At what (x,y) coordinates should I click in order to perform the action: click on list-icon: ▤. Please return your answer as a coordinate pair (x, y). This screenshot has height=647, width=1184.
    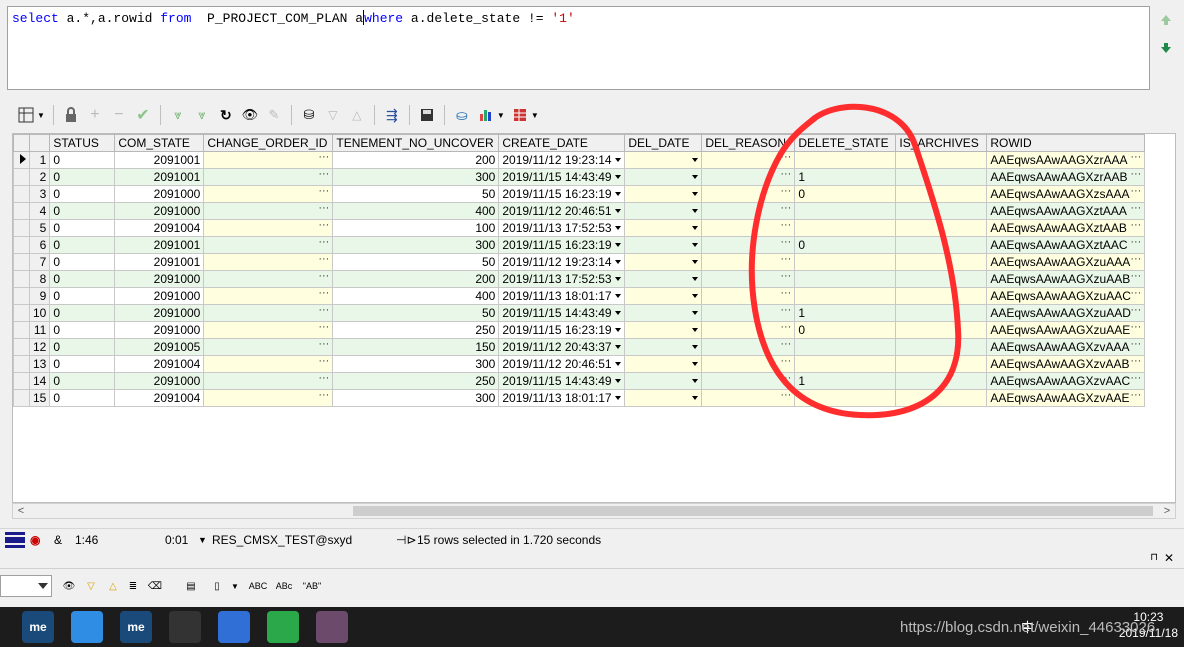
    Looking at the image, I should click on (191, 586).